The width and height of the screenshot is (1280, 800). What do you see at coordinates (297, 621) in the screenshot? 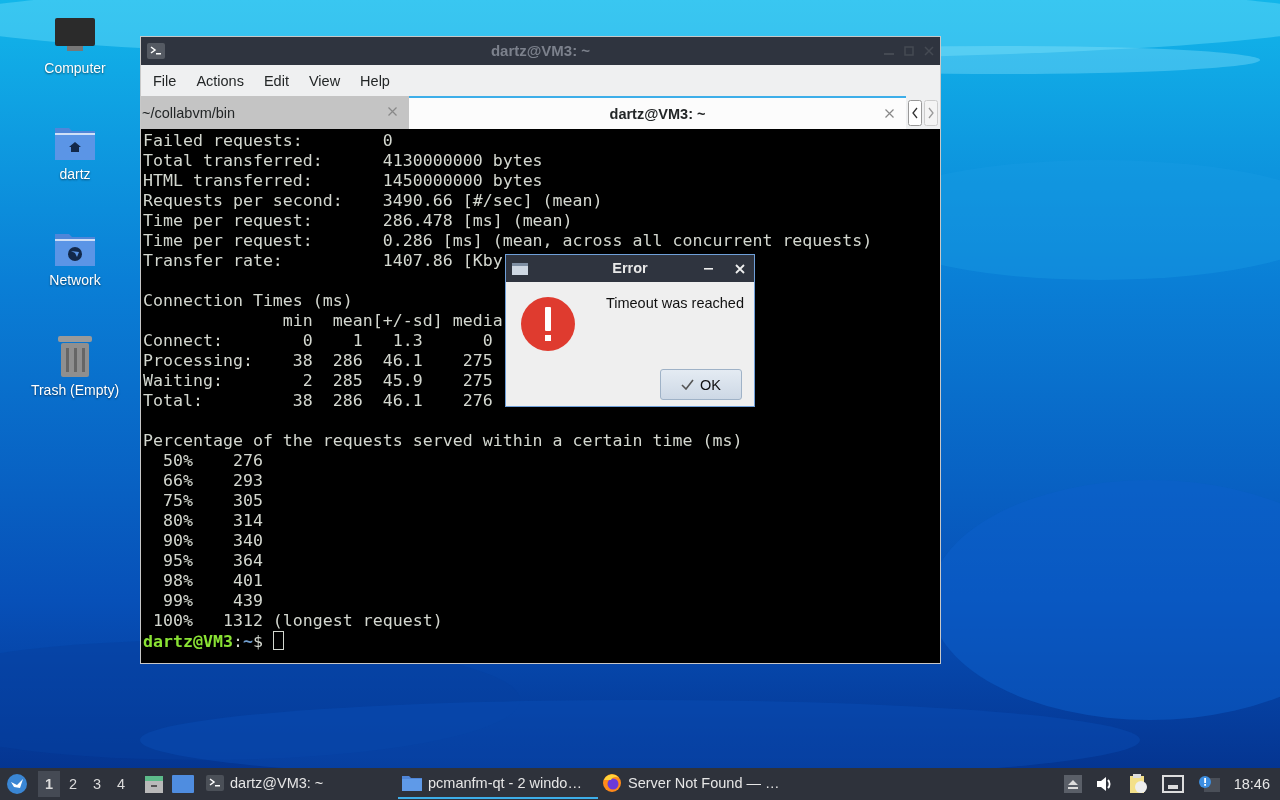
I see `terminal-line: 100% 1312 (longest request)` at bounding box center [297, 621].